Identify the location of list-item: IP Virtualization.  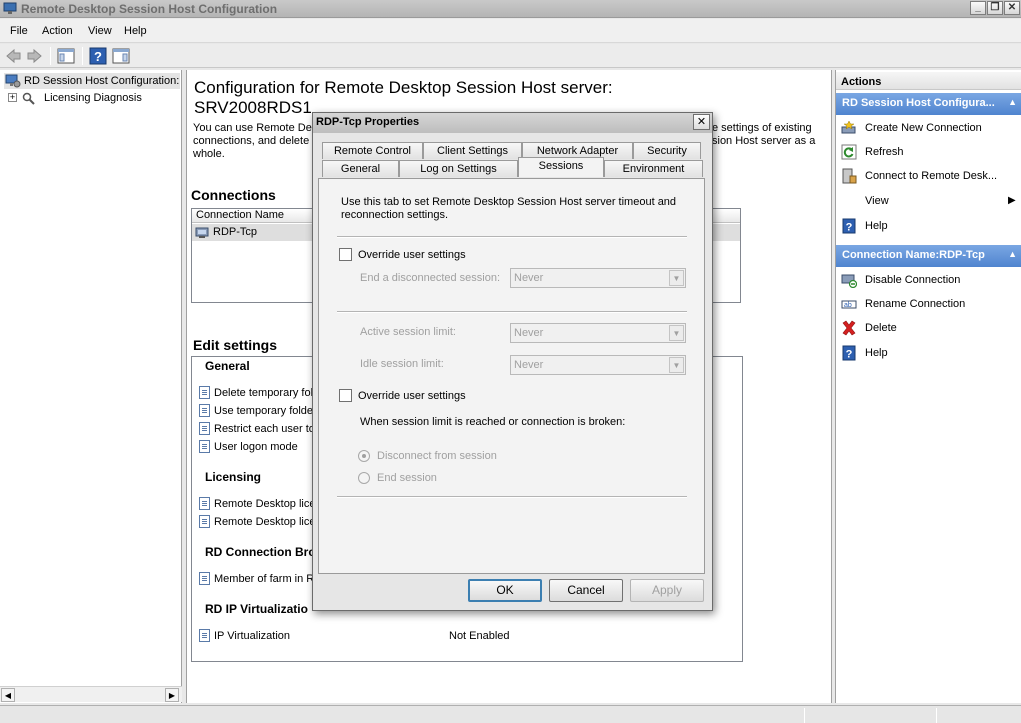
(244, 636).